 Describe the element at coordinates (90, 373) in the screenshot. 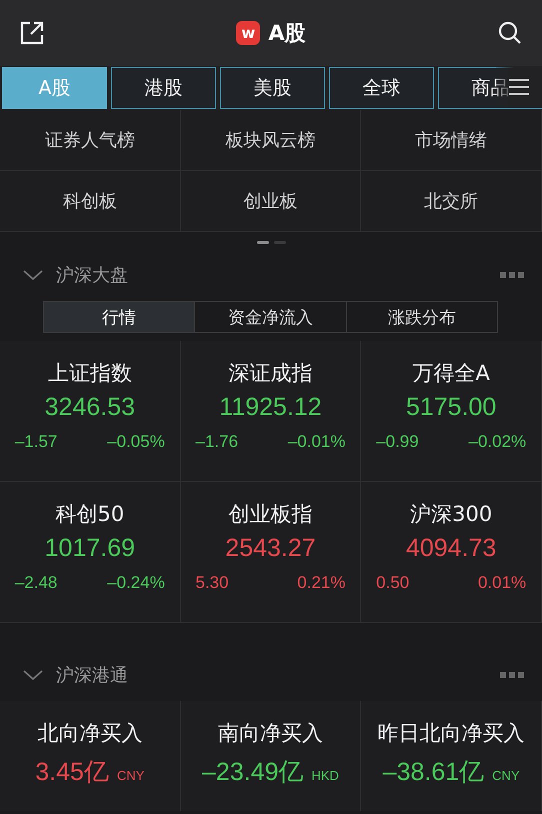

I see `index-name: 上证指数` at that location.